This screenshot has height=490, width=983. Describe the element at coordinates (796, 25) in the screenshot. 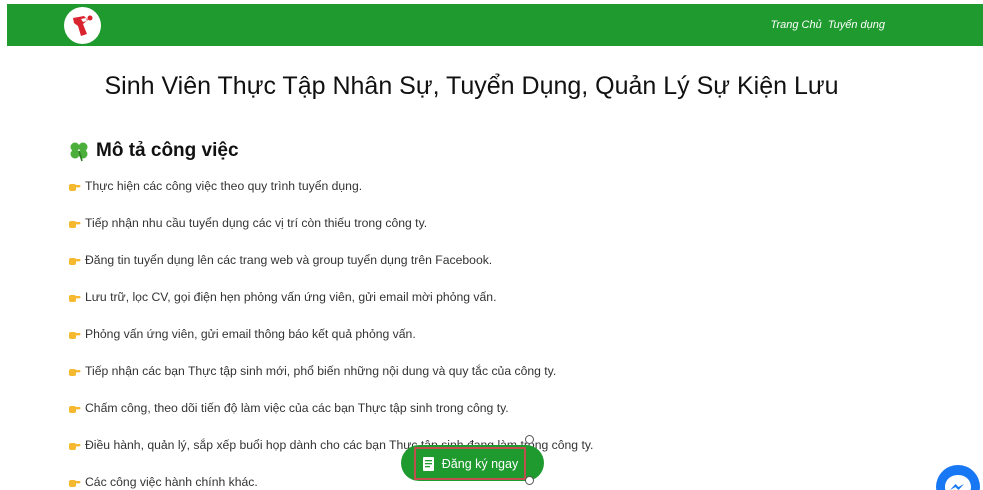

I see `nav-link-home: Trang Chủ` at that location.